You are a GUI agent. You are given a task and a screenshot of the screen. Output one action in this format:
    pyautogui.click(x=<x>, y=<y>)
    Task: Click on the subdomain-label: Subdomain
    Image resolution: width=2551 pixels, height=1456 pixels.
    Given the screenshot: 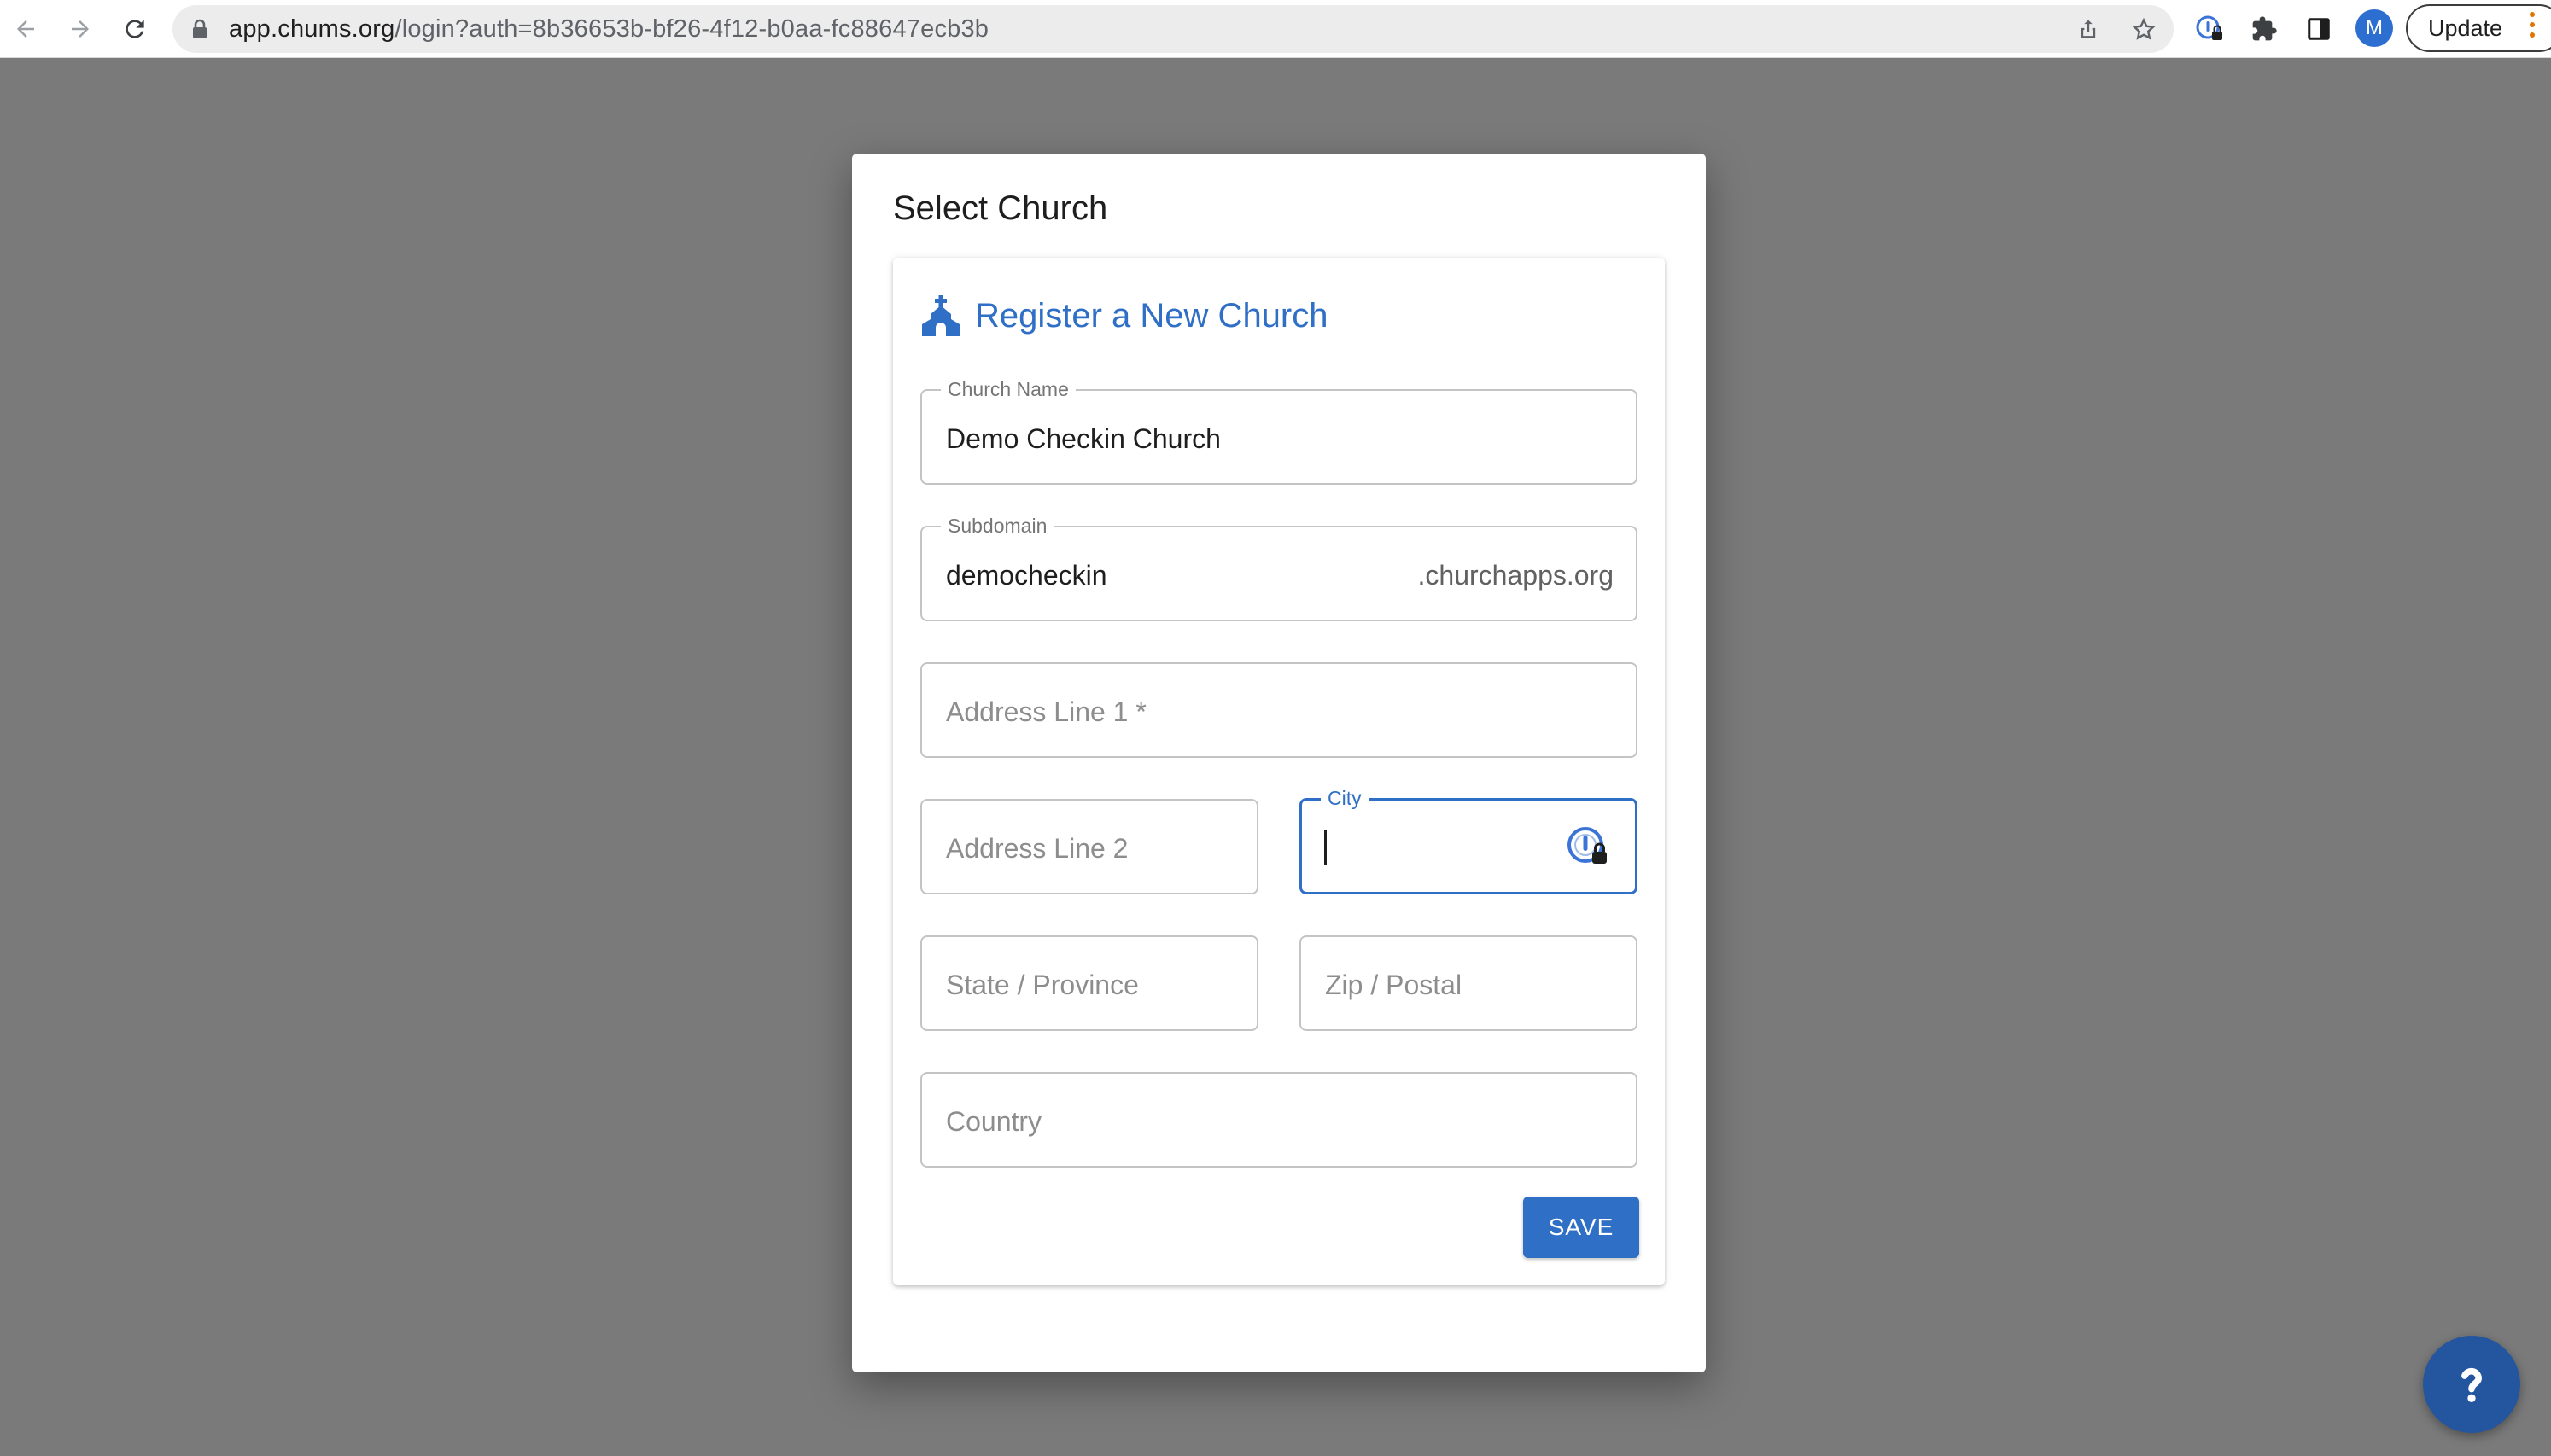 What is the action you would take?
    pyautogui.click(x=997, y=526)
    